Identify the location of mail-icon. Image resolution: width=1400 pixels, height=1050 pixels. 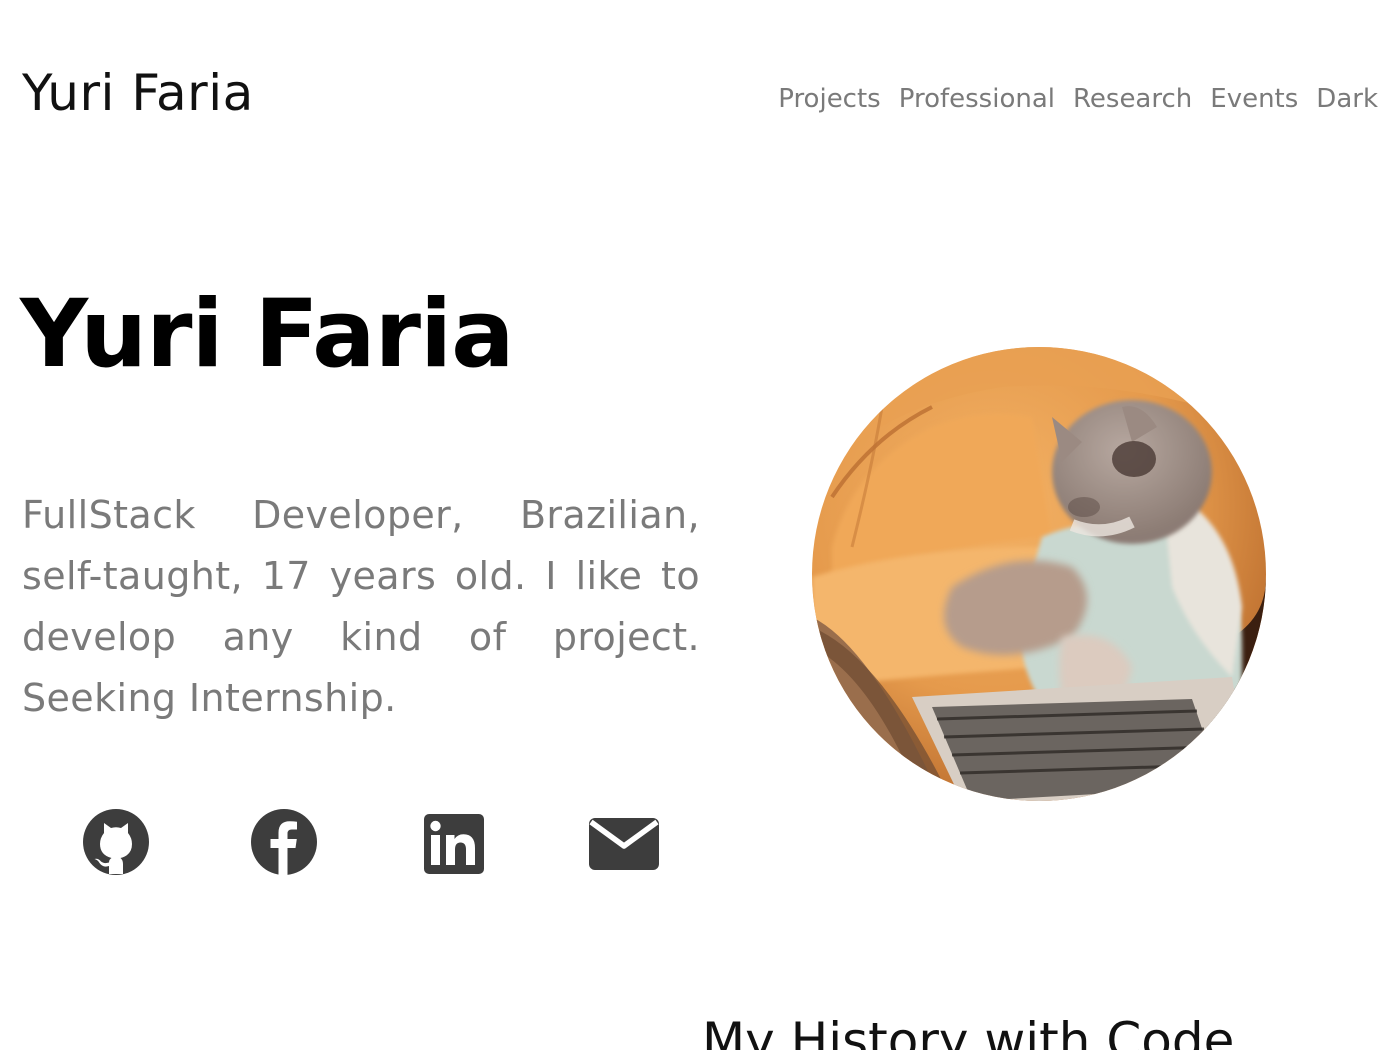
(624, 844).